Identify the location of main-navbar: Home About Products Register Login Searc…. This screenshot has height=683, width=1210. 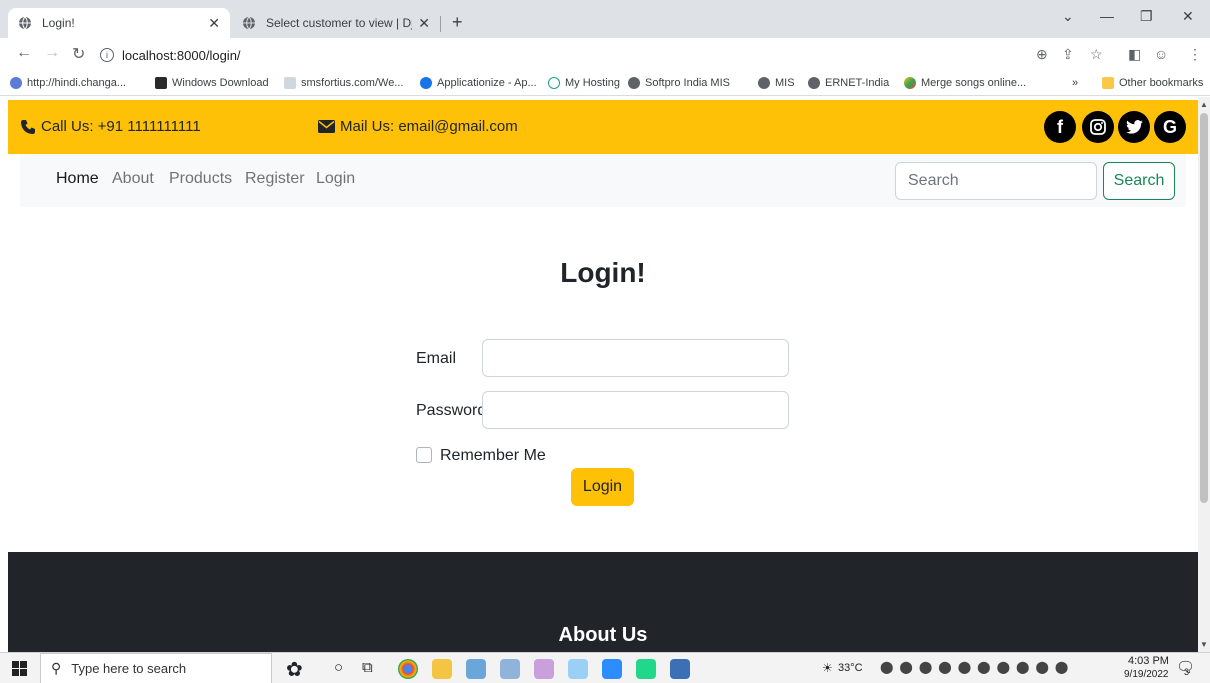
(603, 180).